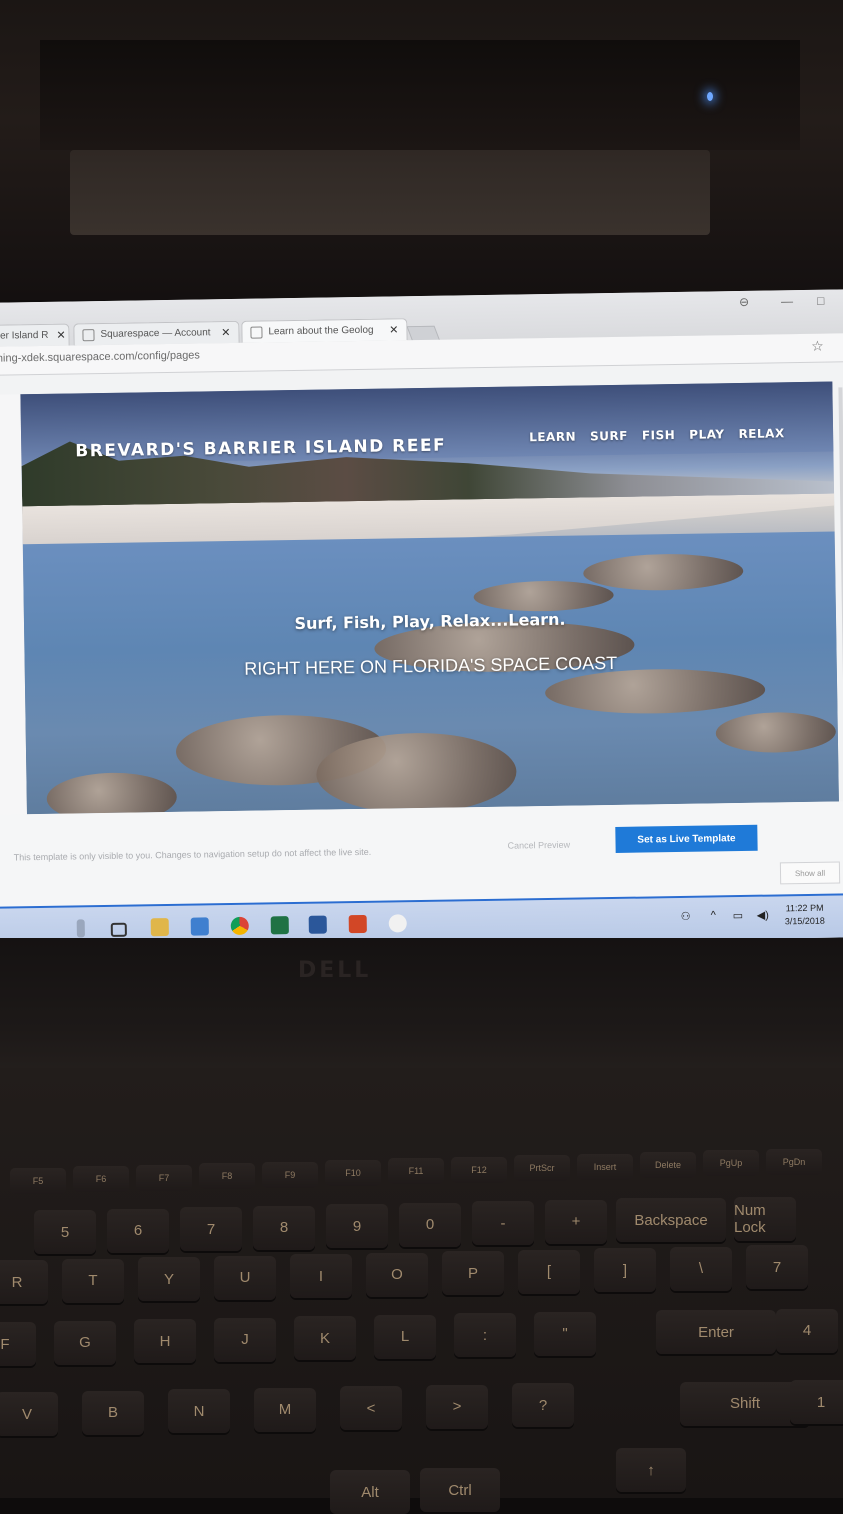 The height and width of the screenshot is (1514, 843). What do you see at coordinates (686, 838) in the screenshot?
I see `set-live-template-button: Set as Live Template` at bounding box center [686, 838].